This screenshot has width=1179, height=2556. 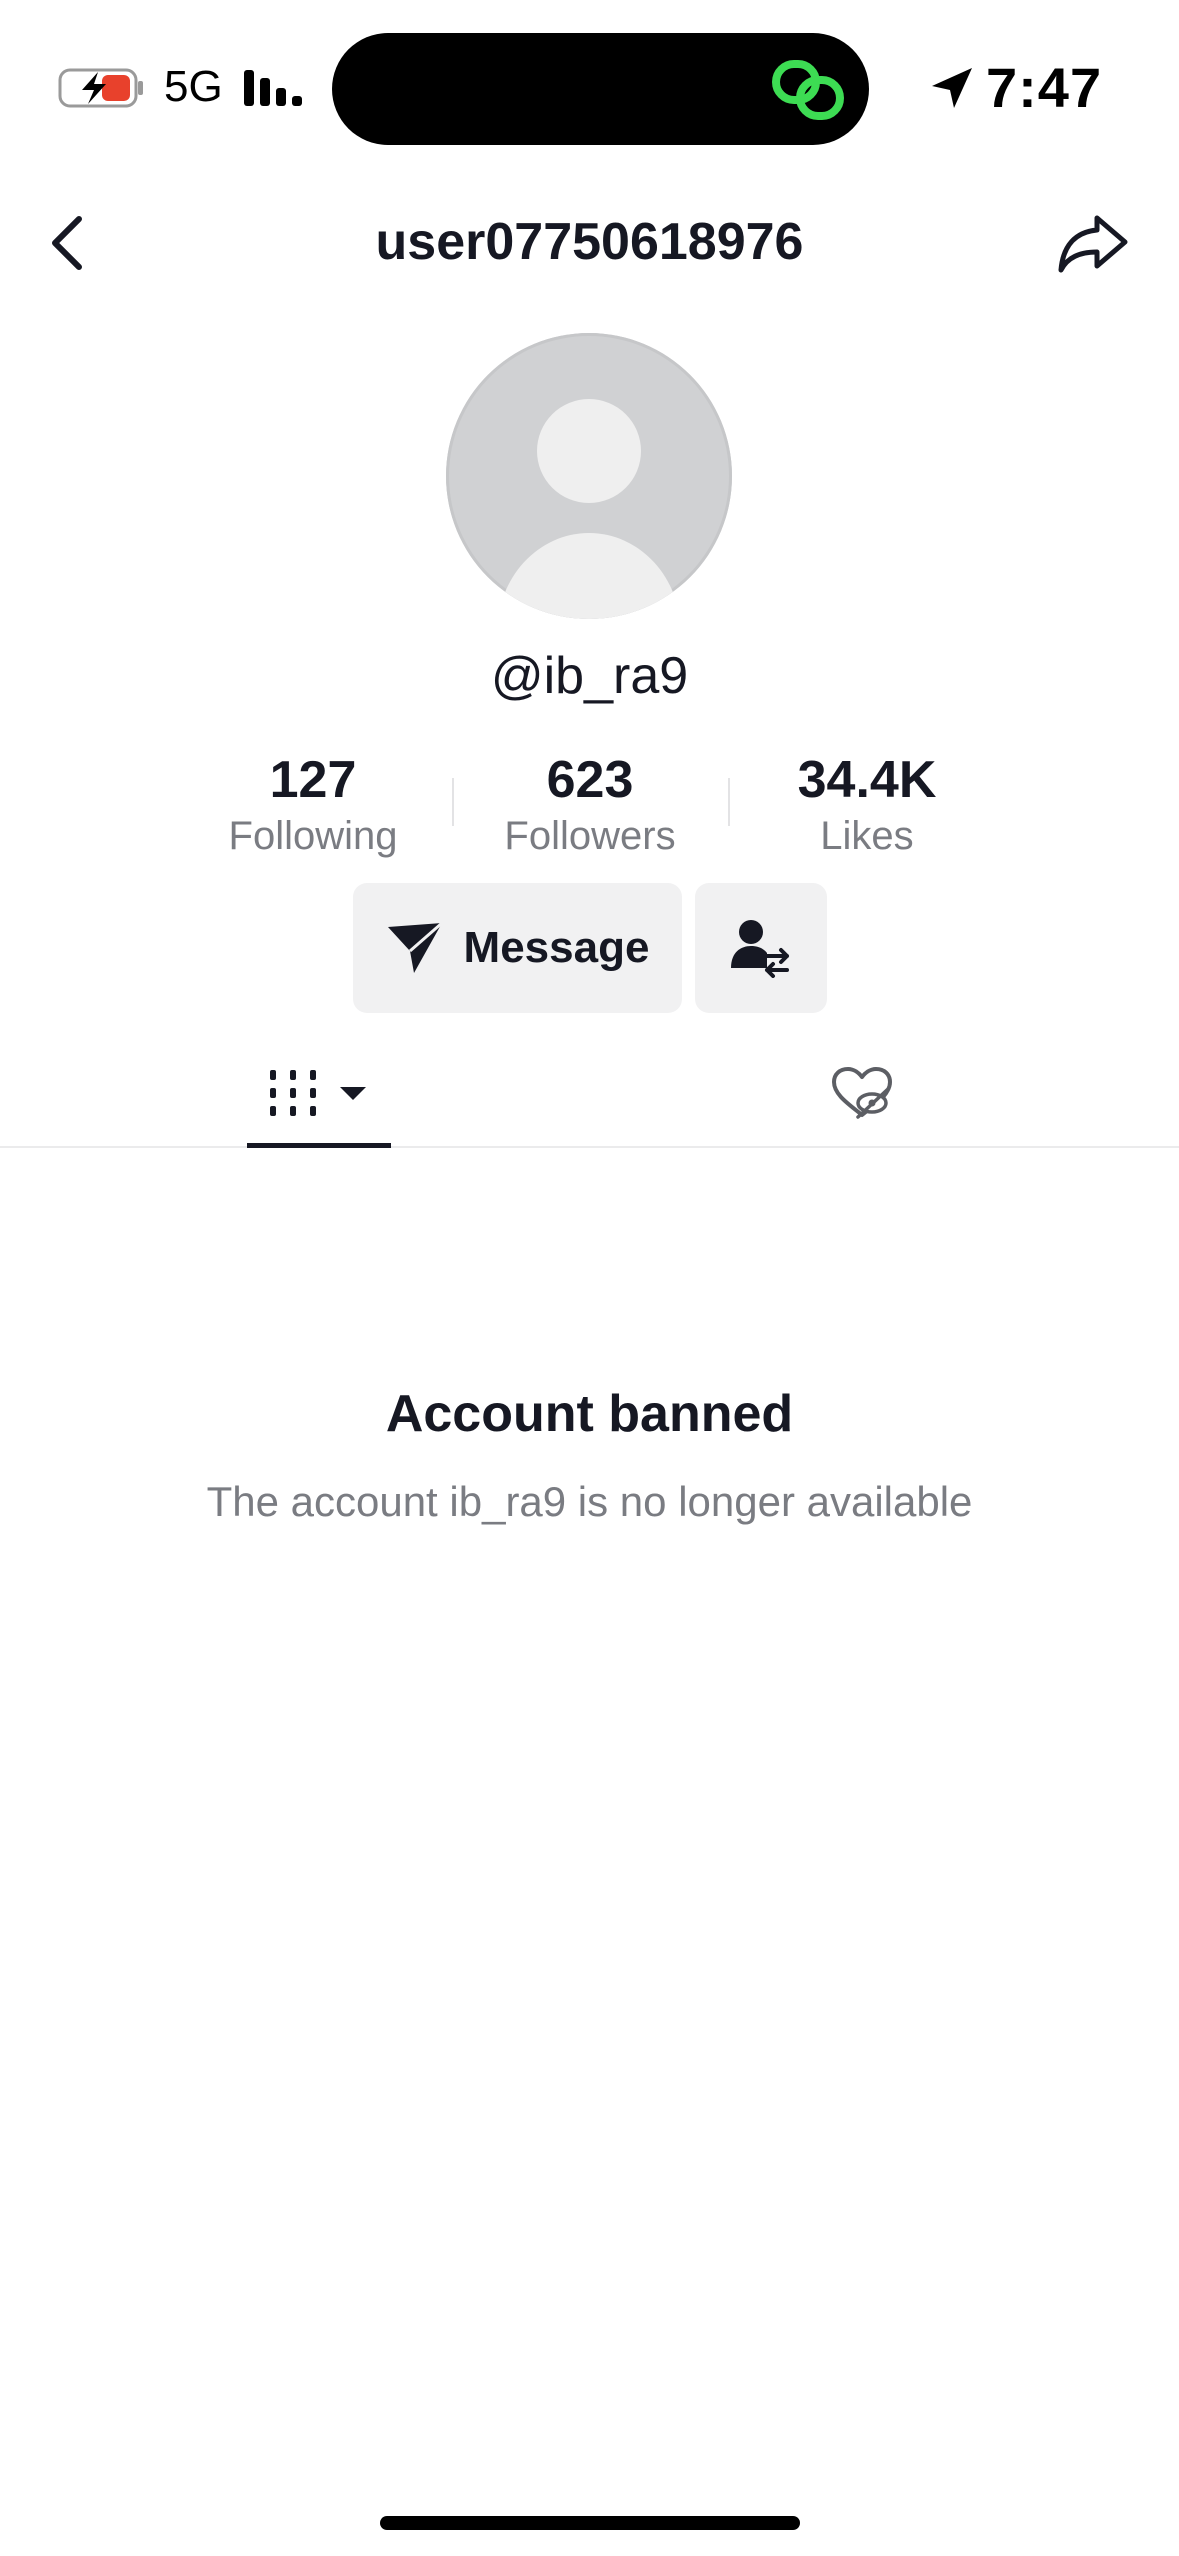 I want to click on stat-value: 127, so click(x=313, y=780).